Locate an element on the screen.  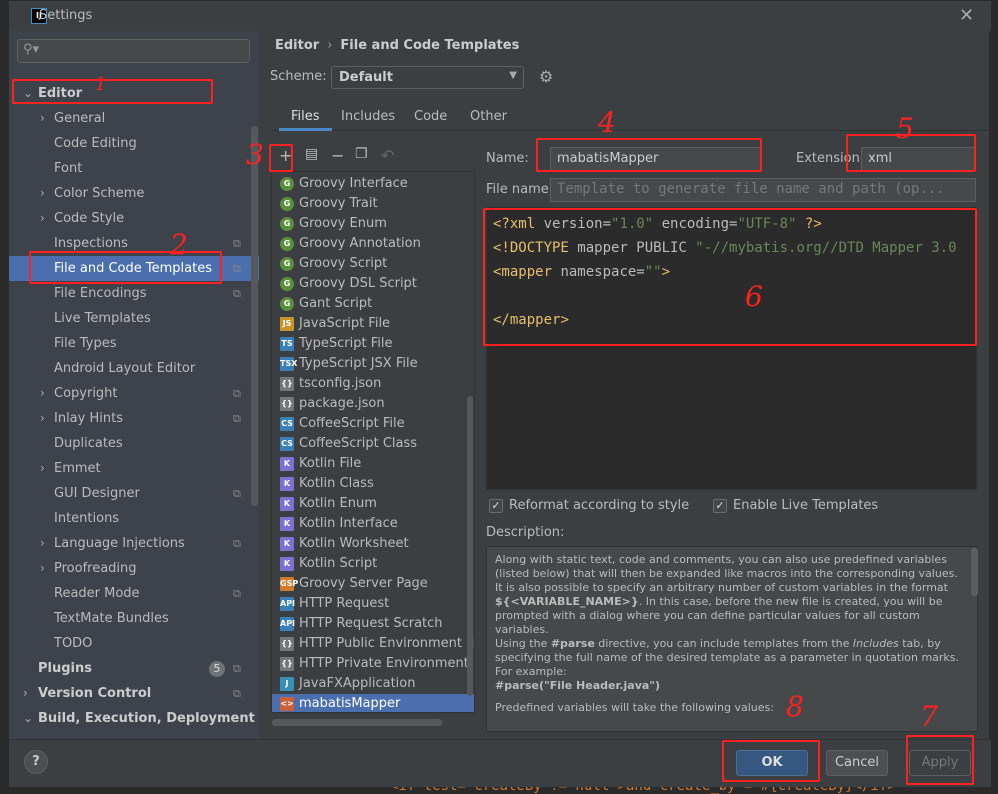
sidebar-item: Intentions is located at coordinates (134, 518).